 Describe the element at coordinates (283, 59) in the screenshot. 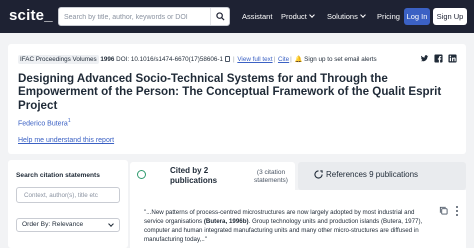

I see `cite-link: Cite` at that location.